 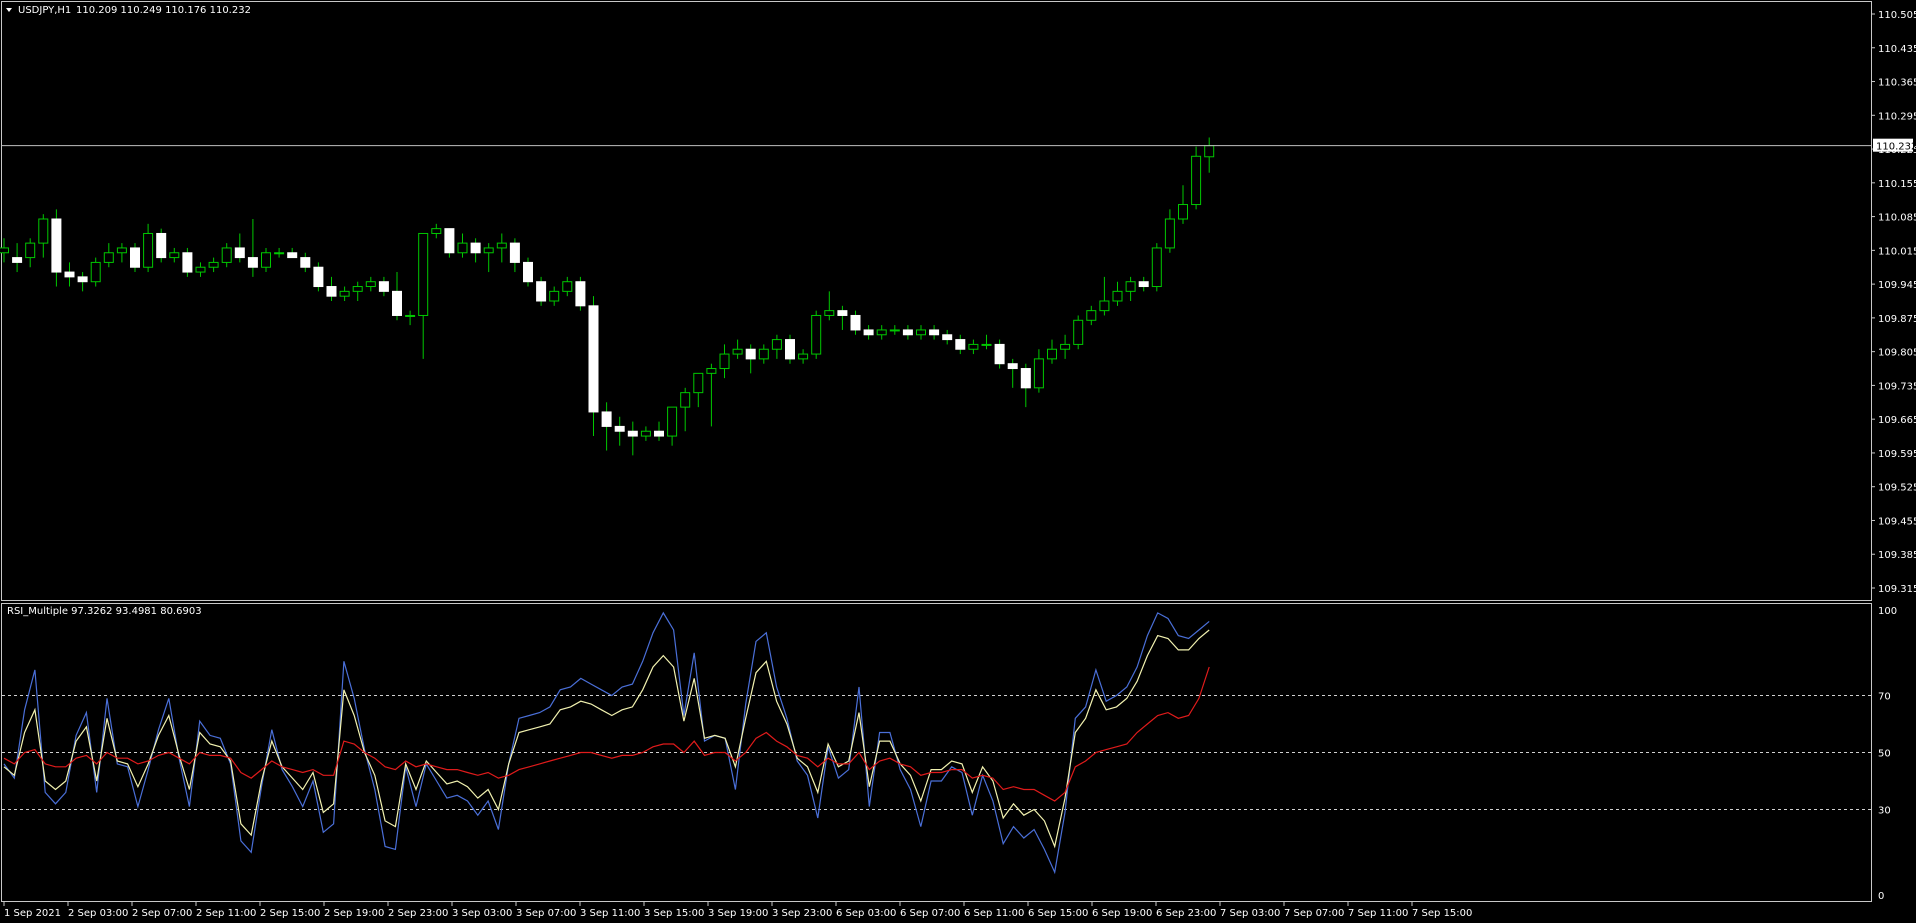 What do you see at coordinates (44, 10) in the screenshot?
I see `symbol-timeframe: USDJPY,H1` at bounding box center [44, 10].